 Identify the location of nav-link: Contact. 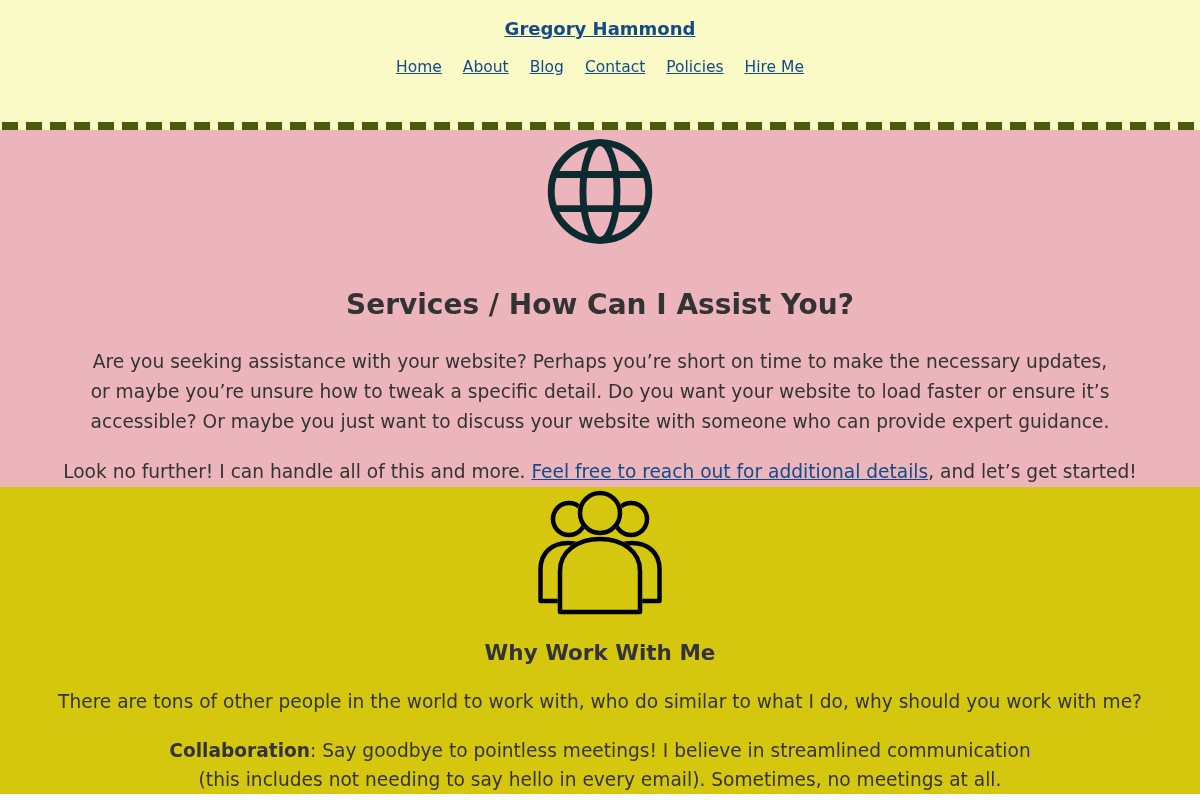
(615, 67).